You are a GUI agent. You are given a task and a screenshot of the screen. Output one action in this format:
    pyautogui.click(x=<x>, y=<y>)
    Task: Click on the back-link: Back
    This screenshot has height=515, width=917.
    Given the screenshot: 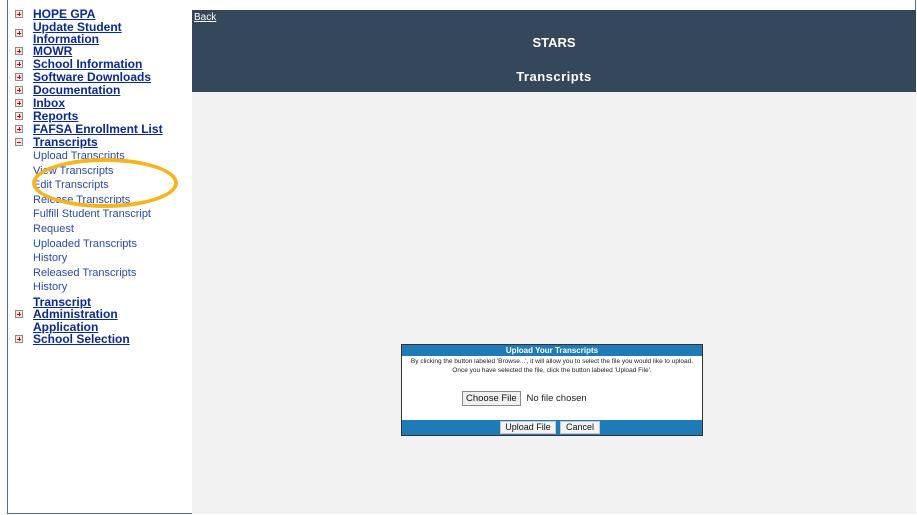 What is the action you would take?
    pyautogui.click(x=205, y=17)
    